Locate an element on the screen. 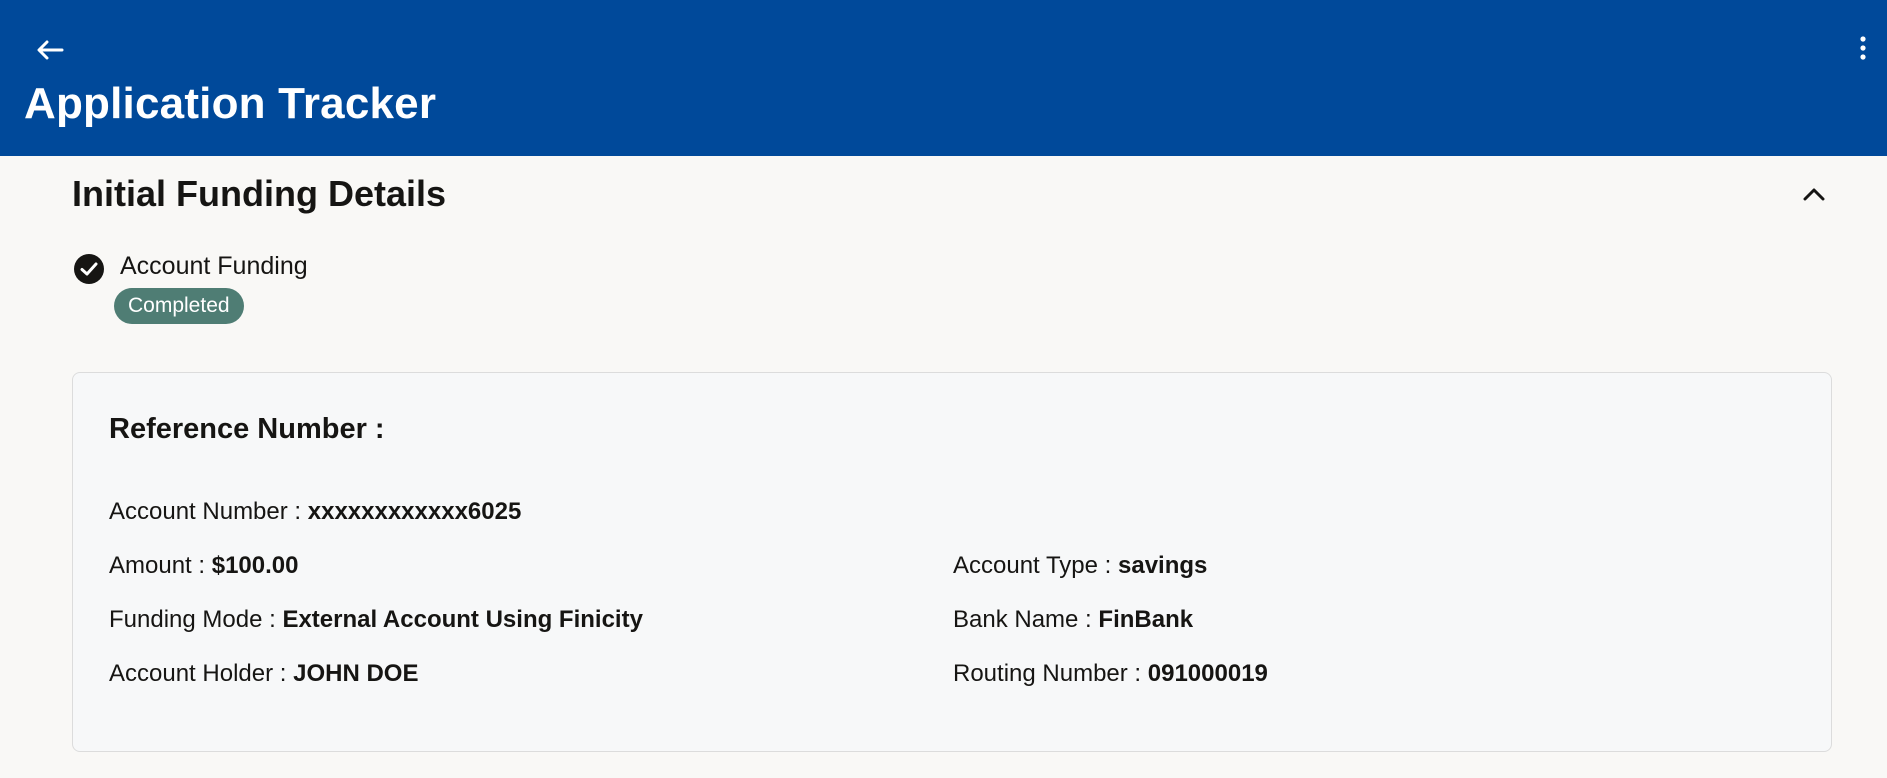 Image resolution: width=1887 pixels, height=778 pixels. account-type-field: Account Type : savings is located at coordinates (1080, 566).